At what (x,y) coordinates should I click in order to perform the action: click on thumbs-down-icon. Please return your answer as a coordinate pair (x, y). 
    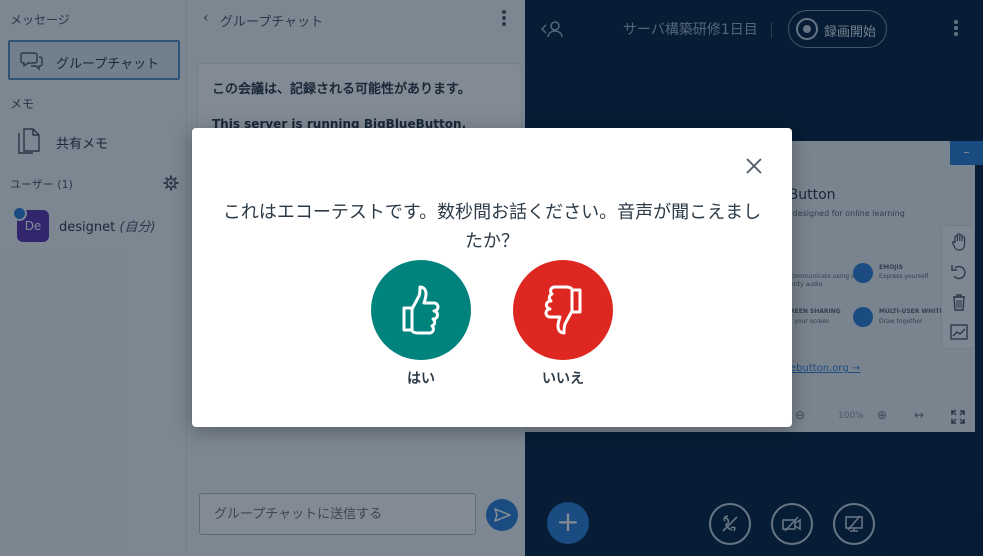
    Looking at the image, I should click on (563, 310).